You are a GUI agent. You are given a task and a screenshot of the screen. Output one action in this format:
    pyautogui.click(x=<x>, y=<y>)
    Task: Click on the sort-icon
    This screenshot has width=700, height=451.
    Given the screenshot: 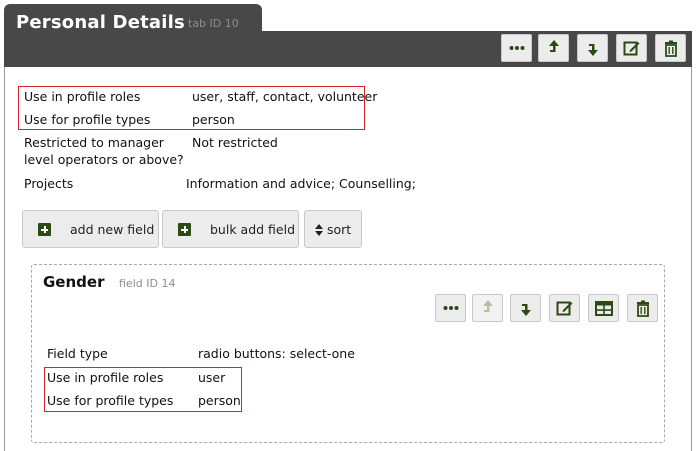 What is the action you would take?
    pyautogui.click(x=319, y=230)
    